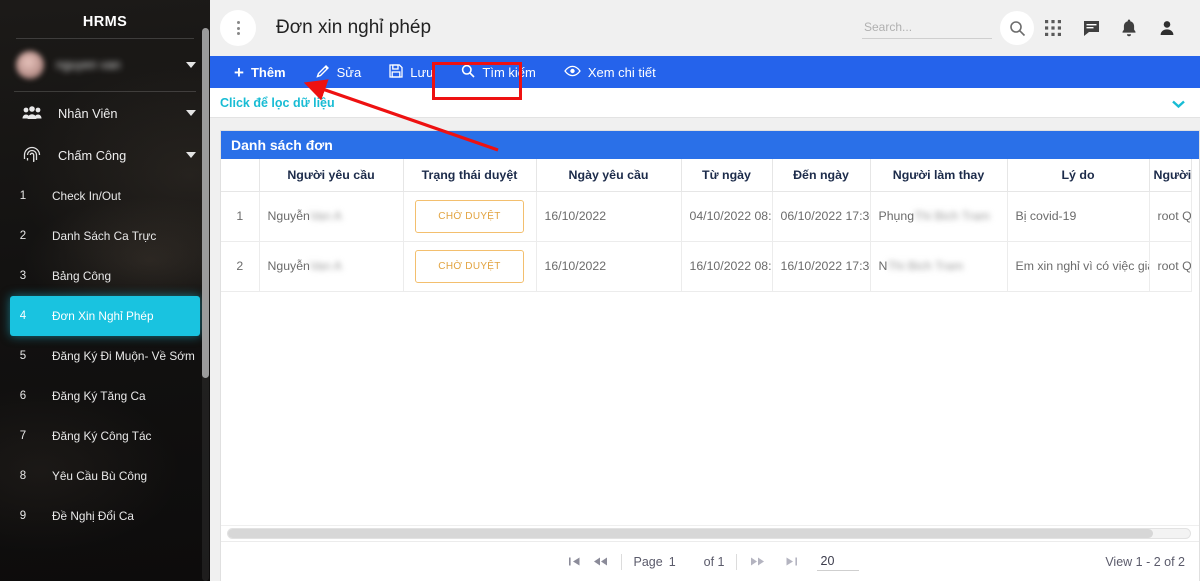 This screenshot has height=581, width=1200. I want to click on save-button: Lưu, so click(411, 72).